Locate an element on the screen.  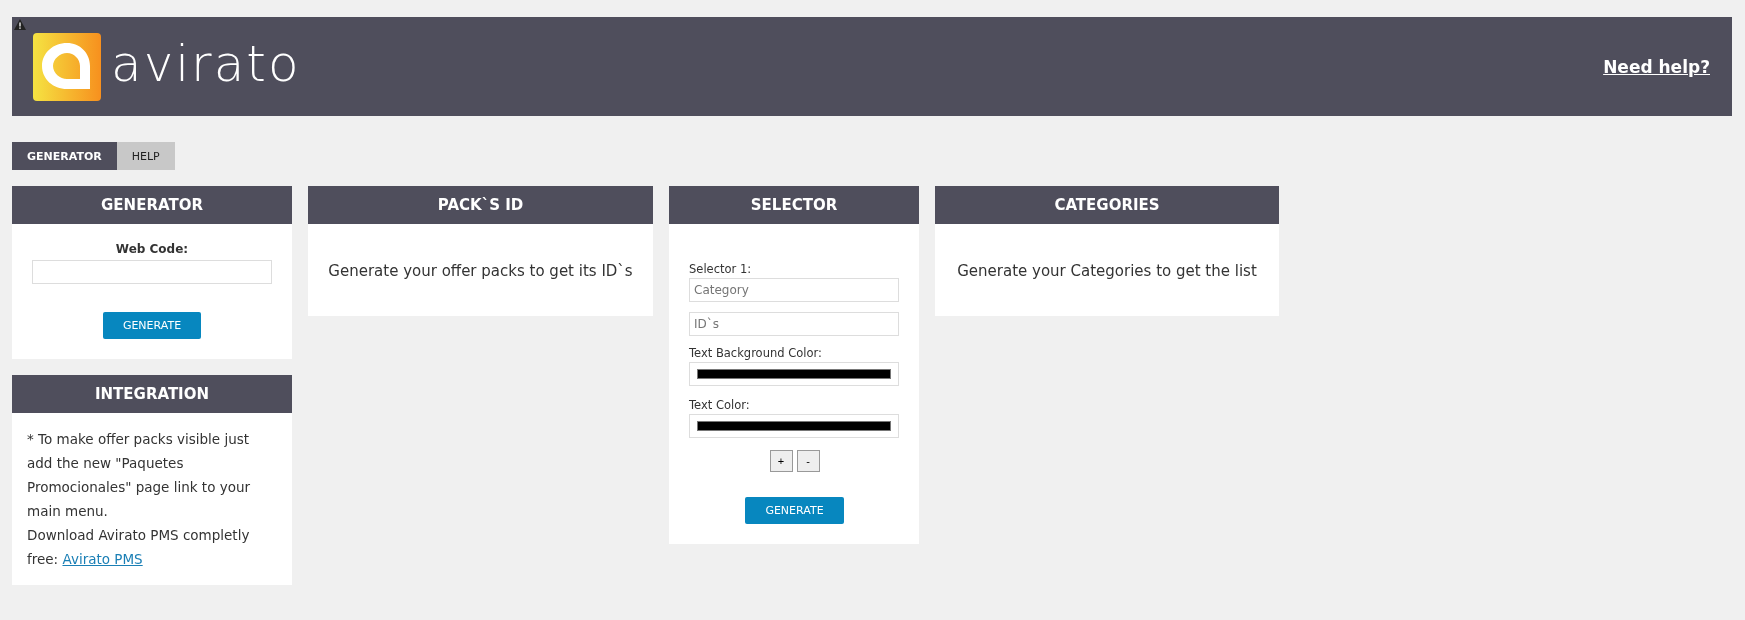
tab: GENERATOR is located at coordinates (64, 156).